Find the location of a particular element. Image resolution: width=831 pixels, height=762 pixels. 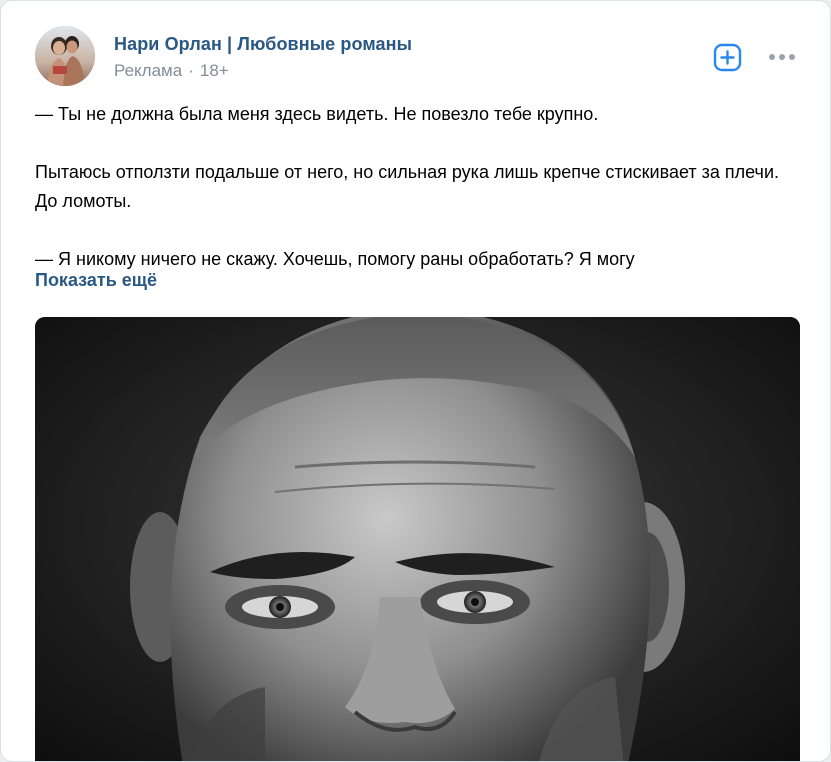

more-dots-icon is located at coordinates (782, 57).